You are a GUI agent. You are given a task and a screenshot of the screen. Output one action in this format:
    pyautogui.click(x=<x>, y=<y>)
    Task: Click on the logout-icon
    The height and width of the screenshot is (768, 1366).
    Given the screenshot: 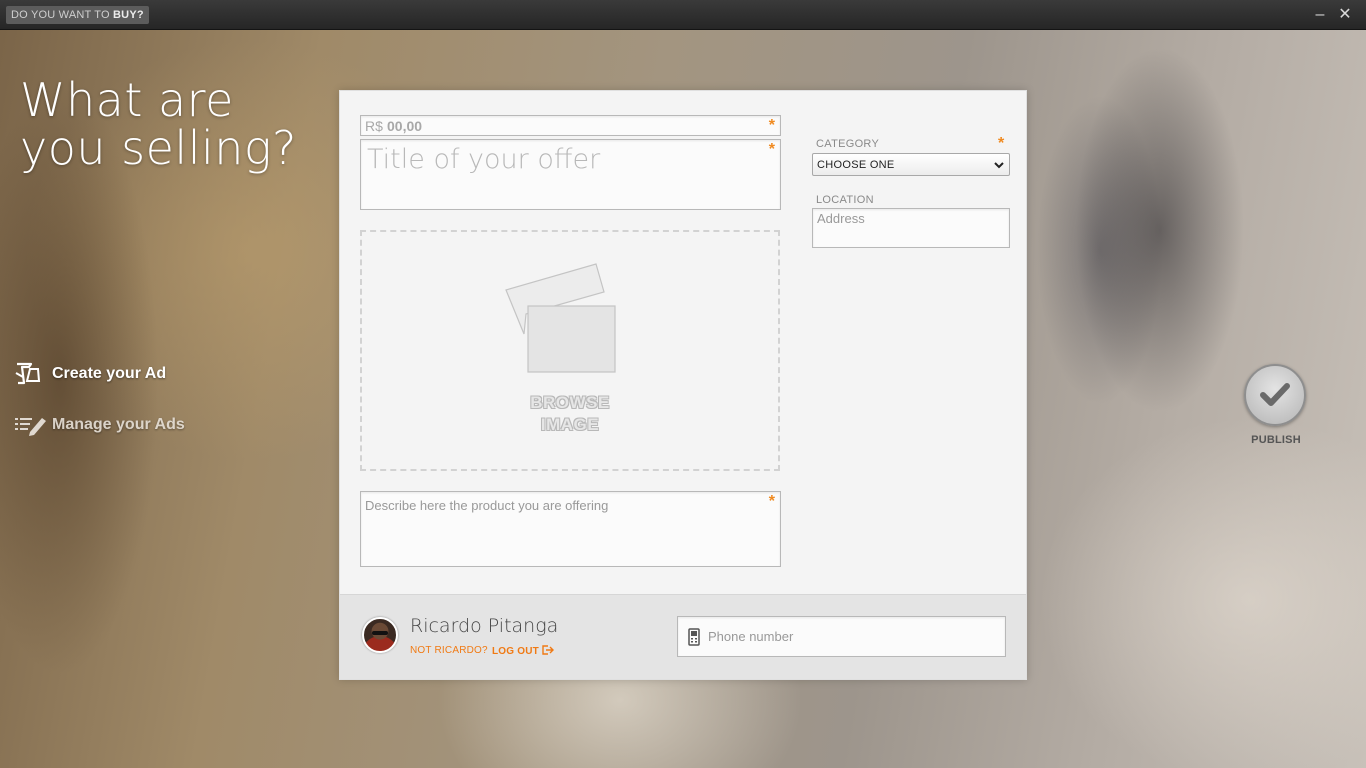 What is the action you would take?
    pyautogui.click(x=548, y=651)
    